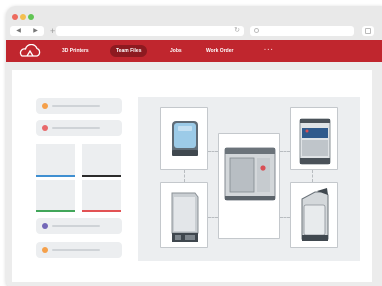 This screenshot has width=382, height=286. What do you see at coordinates (256, 30) in the screenshot?
I see `search-icon` at bounding box center [256, 30].